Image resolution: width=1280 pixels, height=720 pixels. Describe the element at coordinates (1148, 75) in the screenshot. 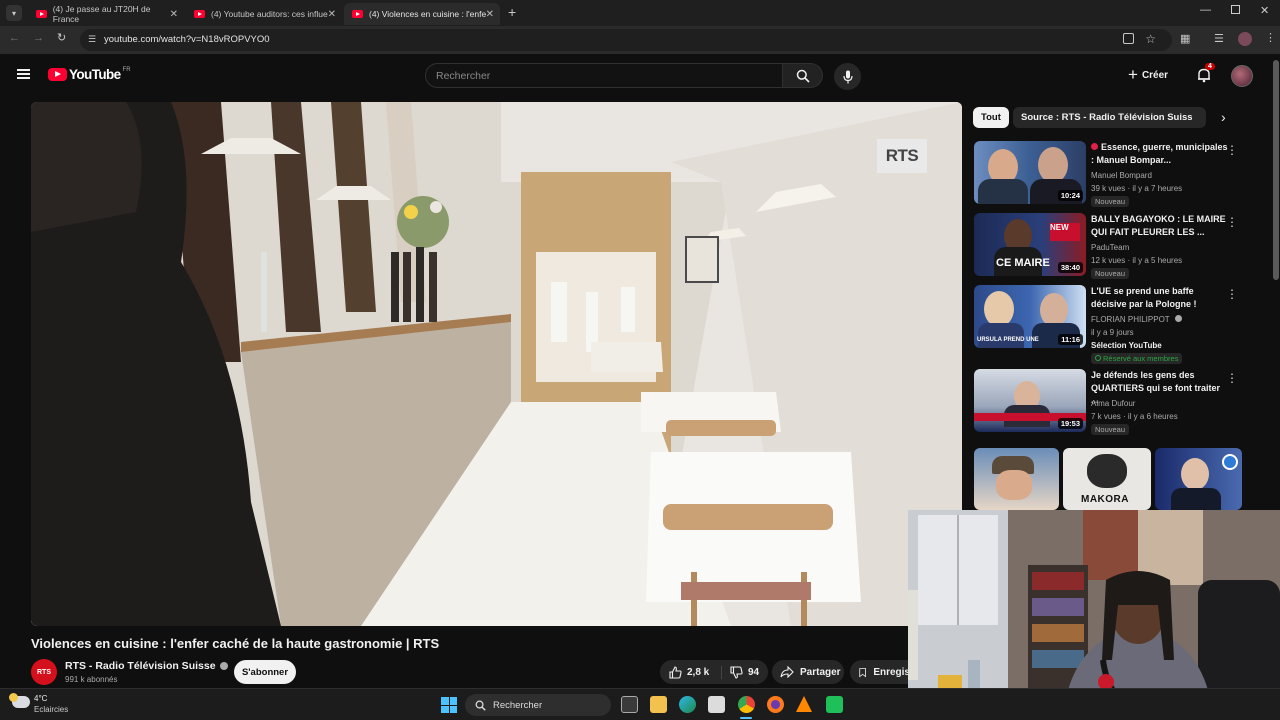

I see `create-button: + Créer` at that location.